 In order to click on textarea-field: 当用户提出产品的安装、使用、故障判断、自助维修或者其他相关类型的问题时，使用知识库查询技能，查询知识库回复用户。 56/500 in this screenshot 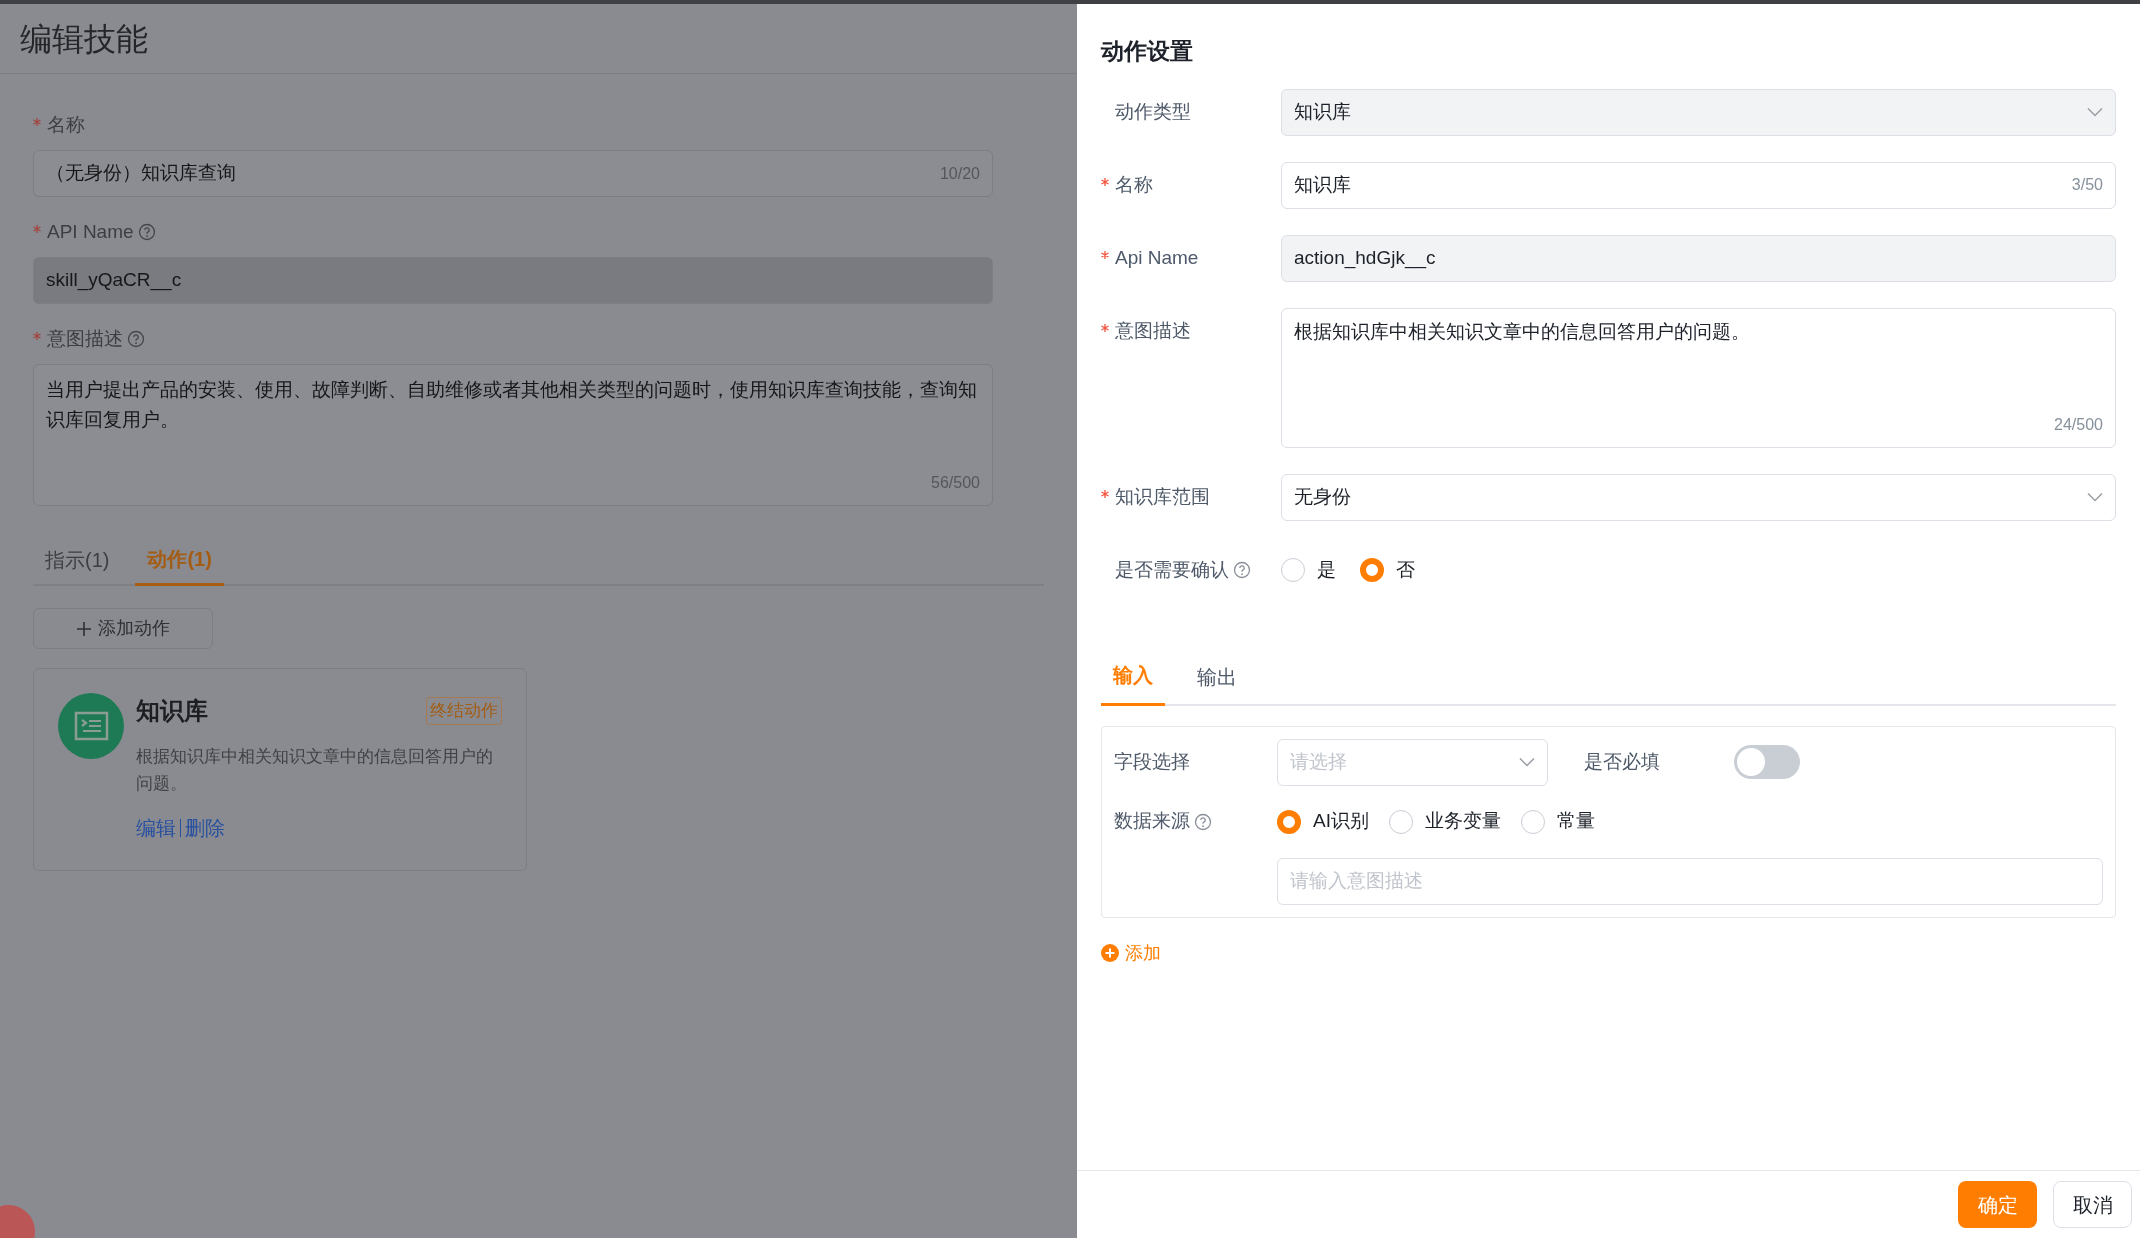, I will do `click(513, 435)`.